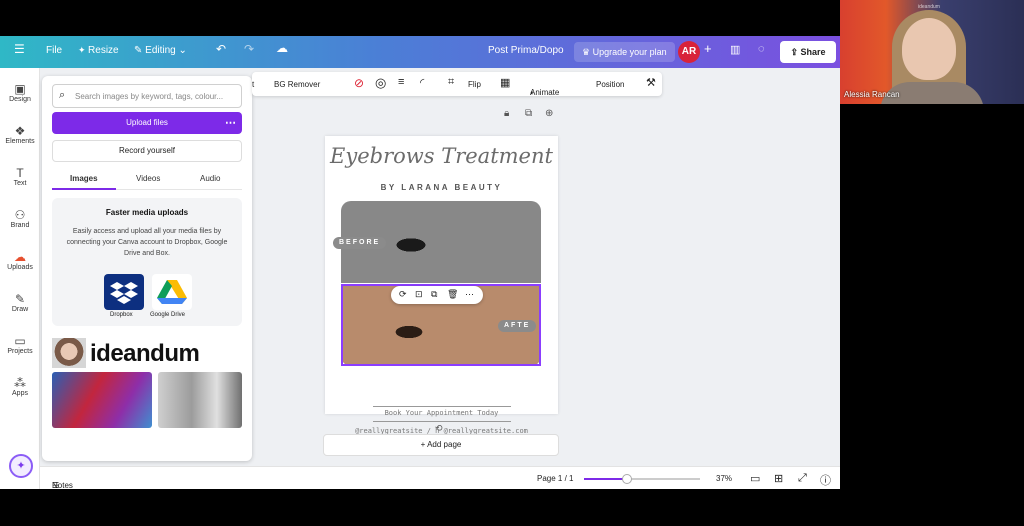  I want to click on divider-bottom, so click(442, 421).